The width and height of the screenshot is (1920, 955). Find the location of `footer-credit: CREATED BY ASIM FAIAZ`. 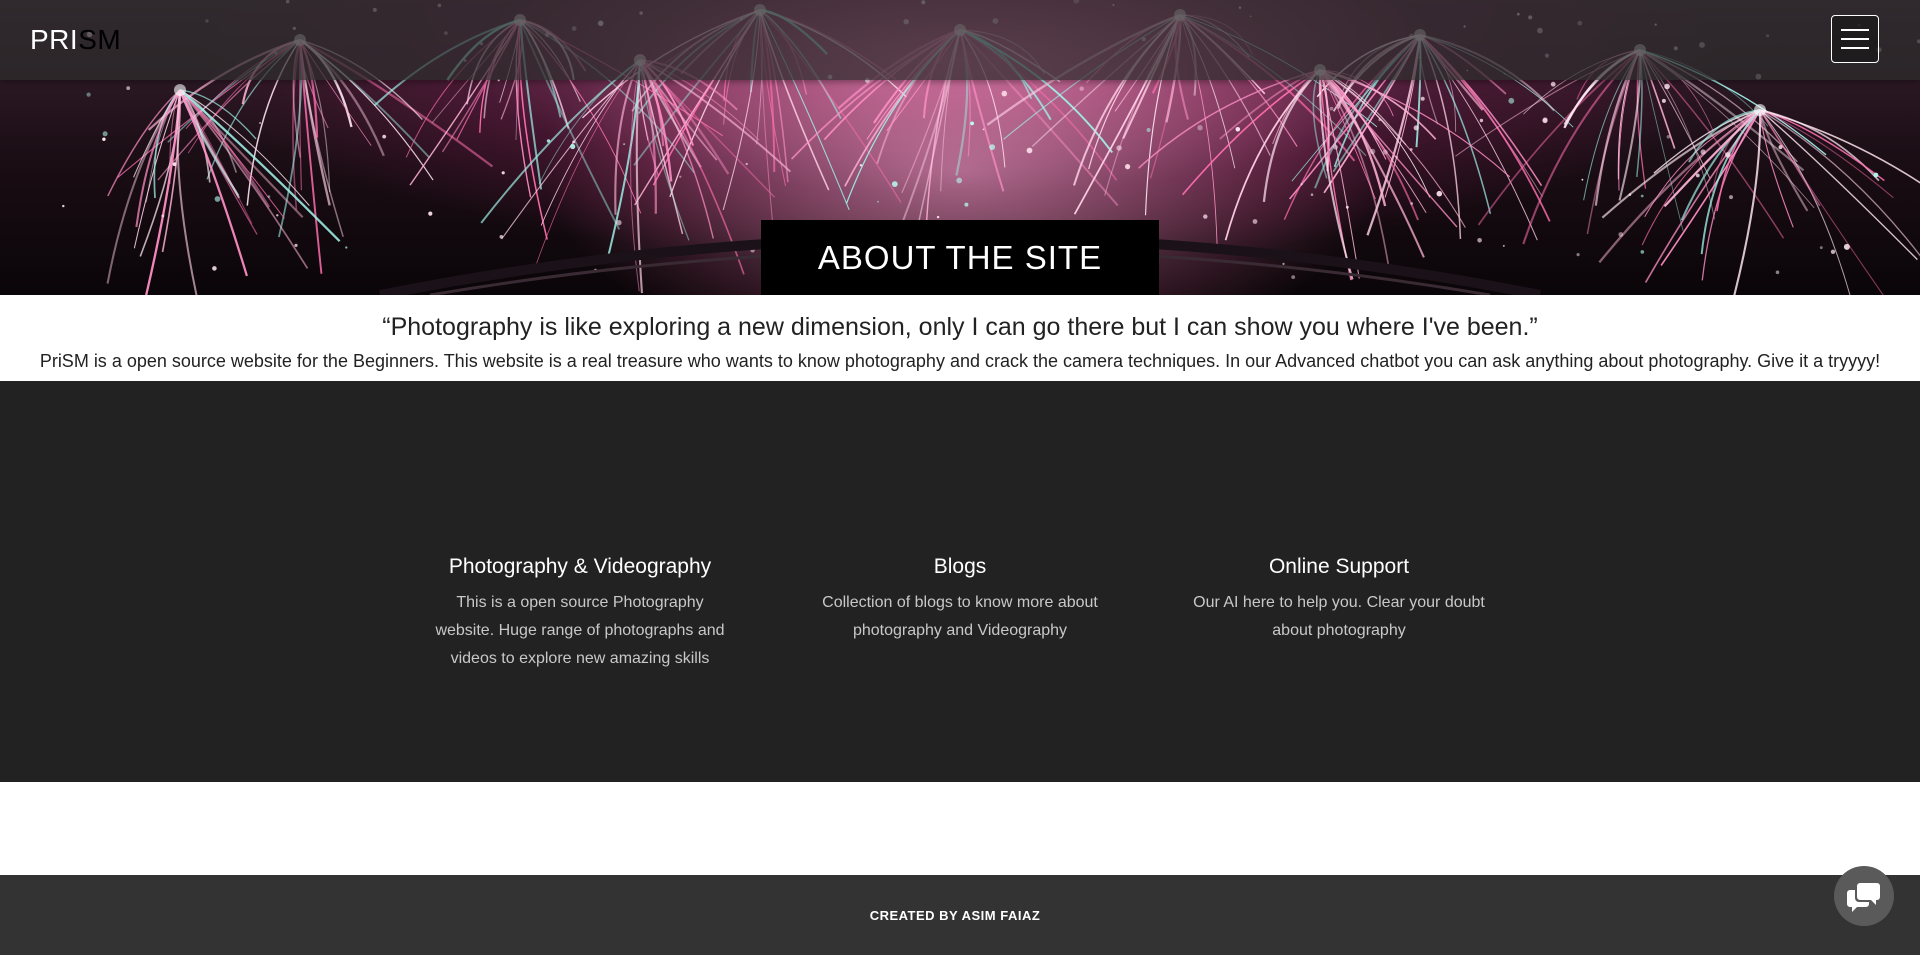

footer-credit: CREATED BY ASIM FAIAZ is located at coordinates (955, 915).